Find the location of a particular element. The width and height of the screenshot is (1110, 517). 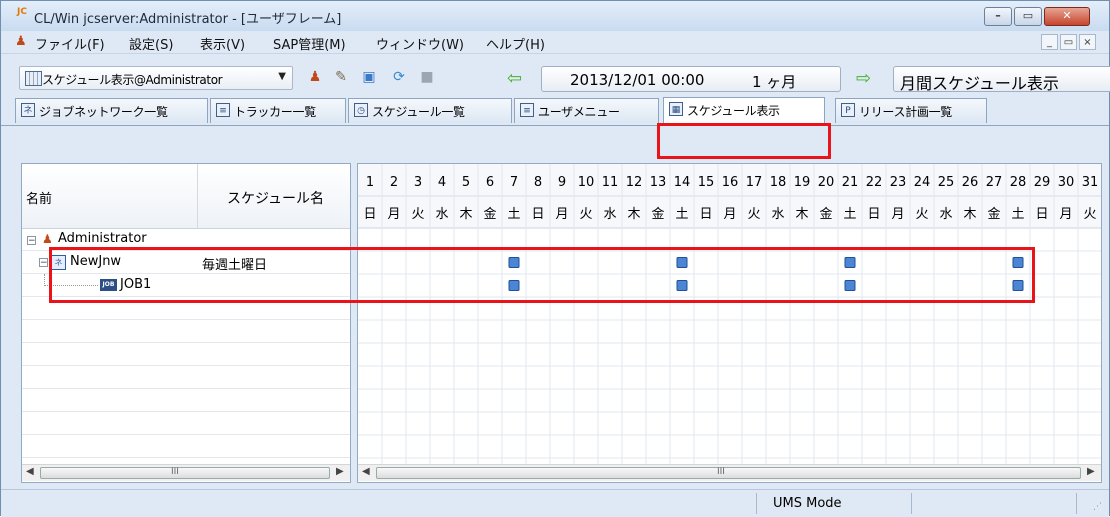

mdi-restore-button: ▭ is located at coordinates (1068, 42).